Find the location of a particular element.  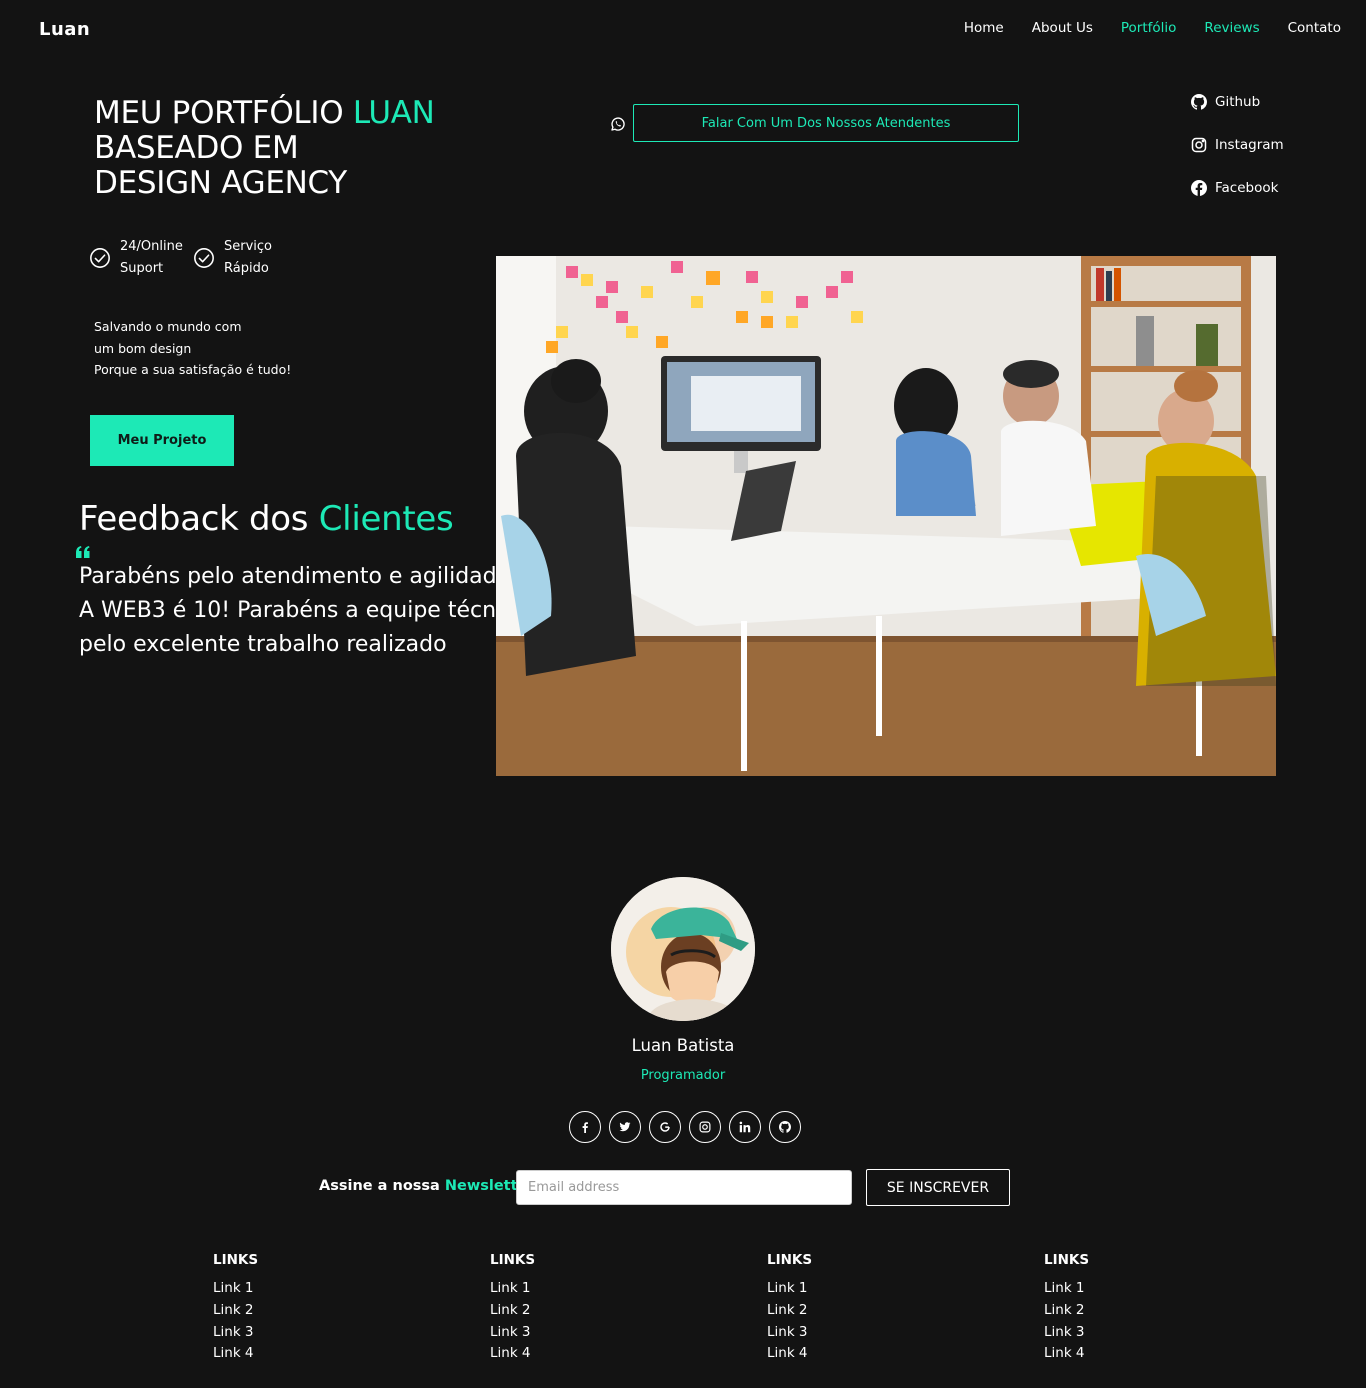

profile-avatar is located at coordinates (683, 949).